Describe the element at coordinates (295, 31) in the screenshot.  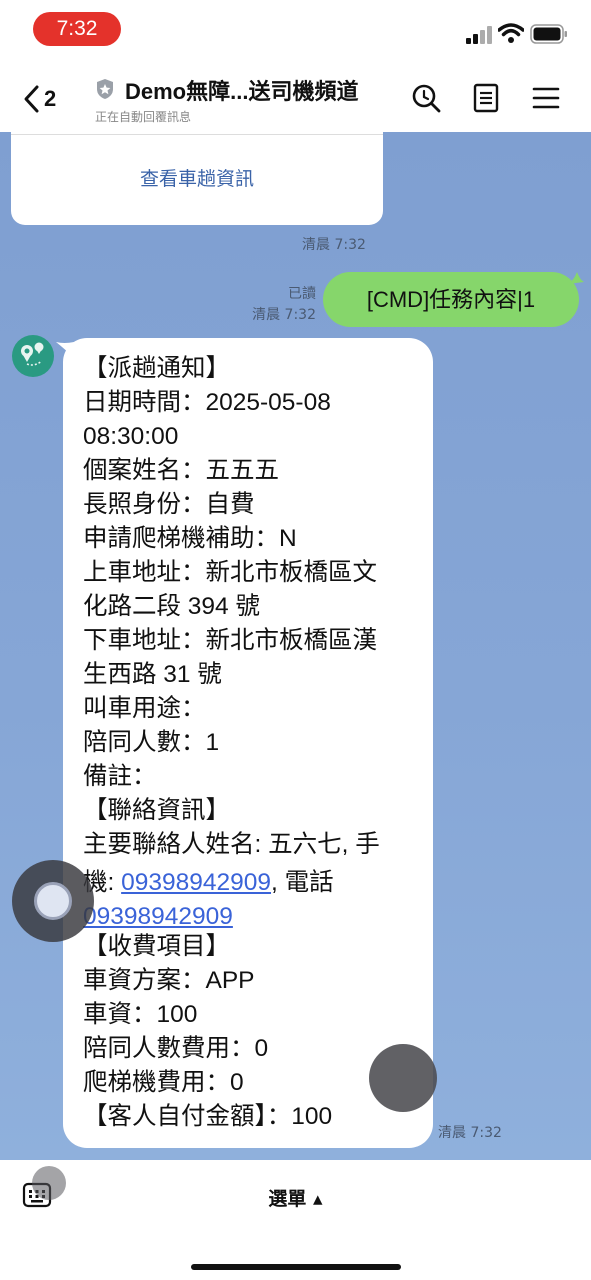
I see `status-bar: 7:32` at that location.